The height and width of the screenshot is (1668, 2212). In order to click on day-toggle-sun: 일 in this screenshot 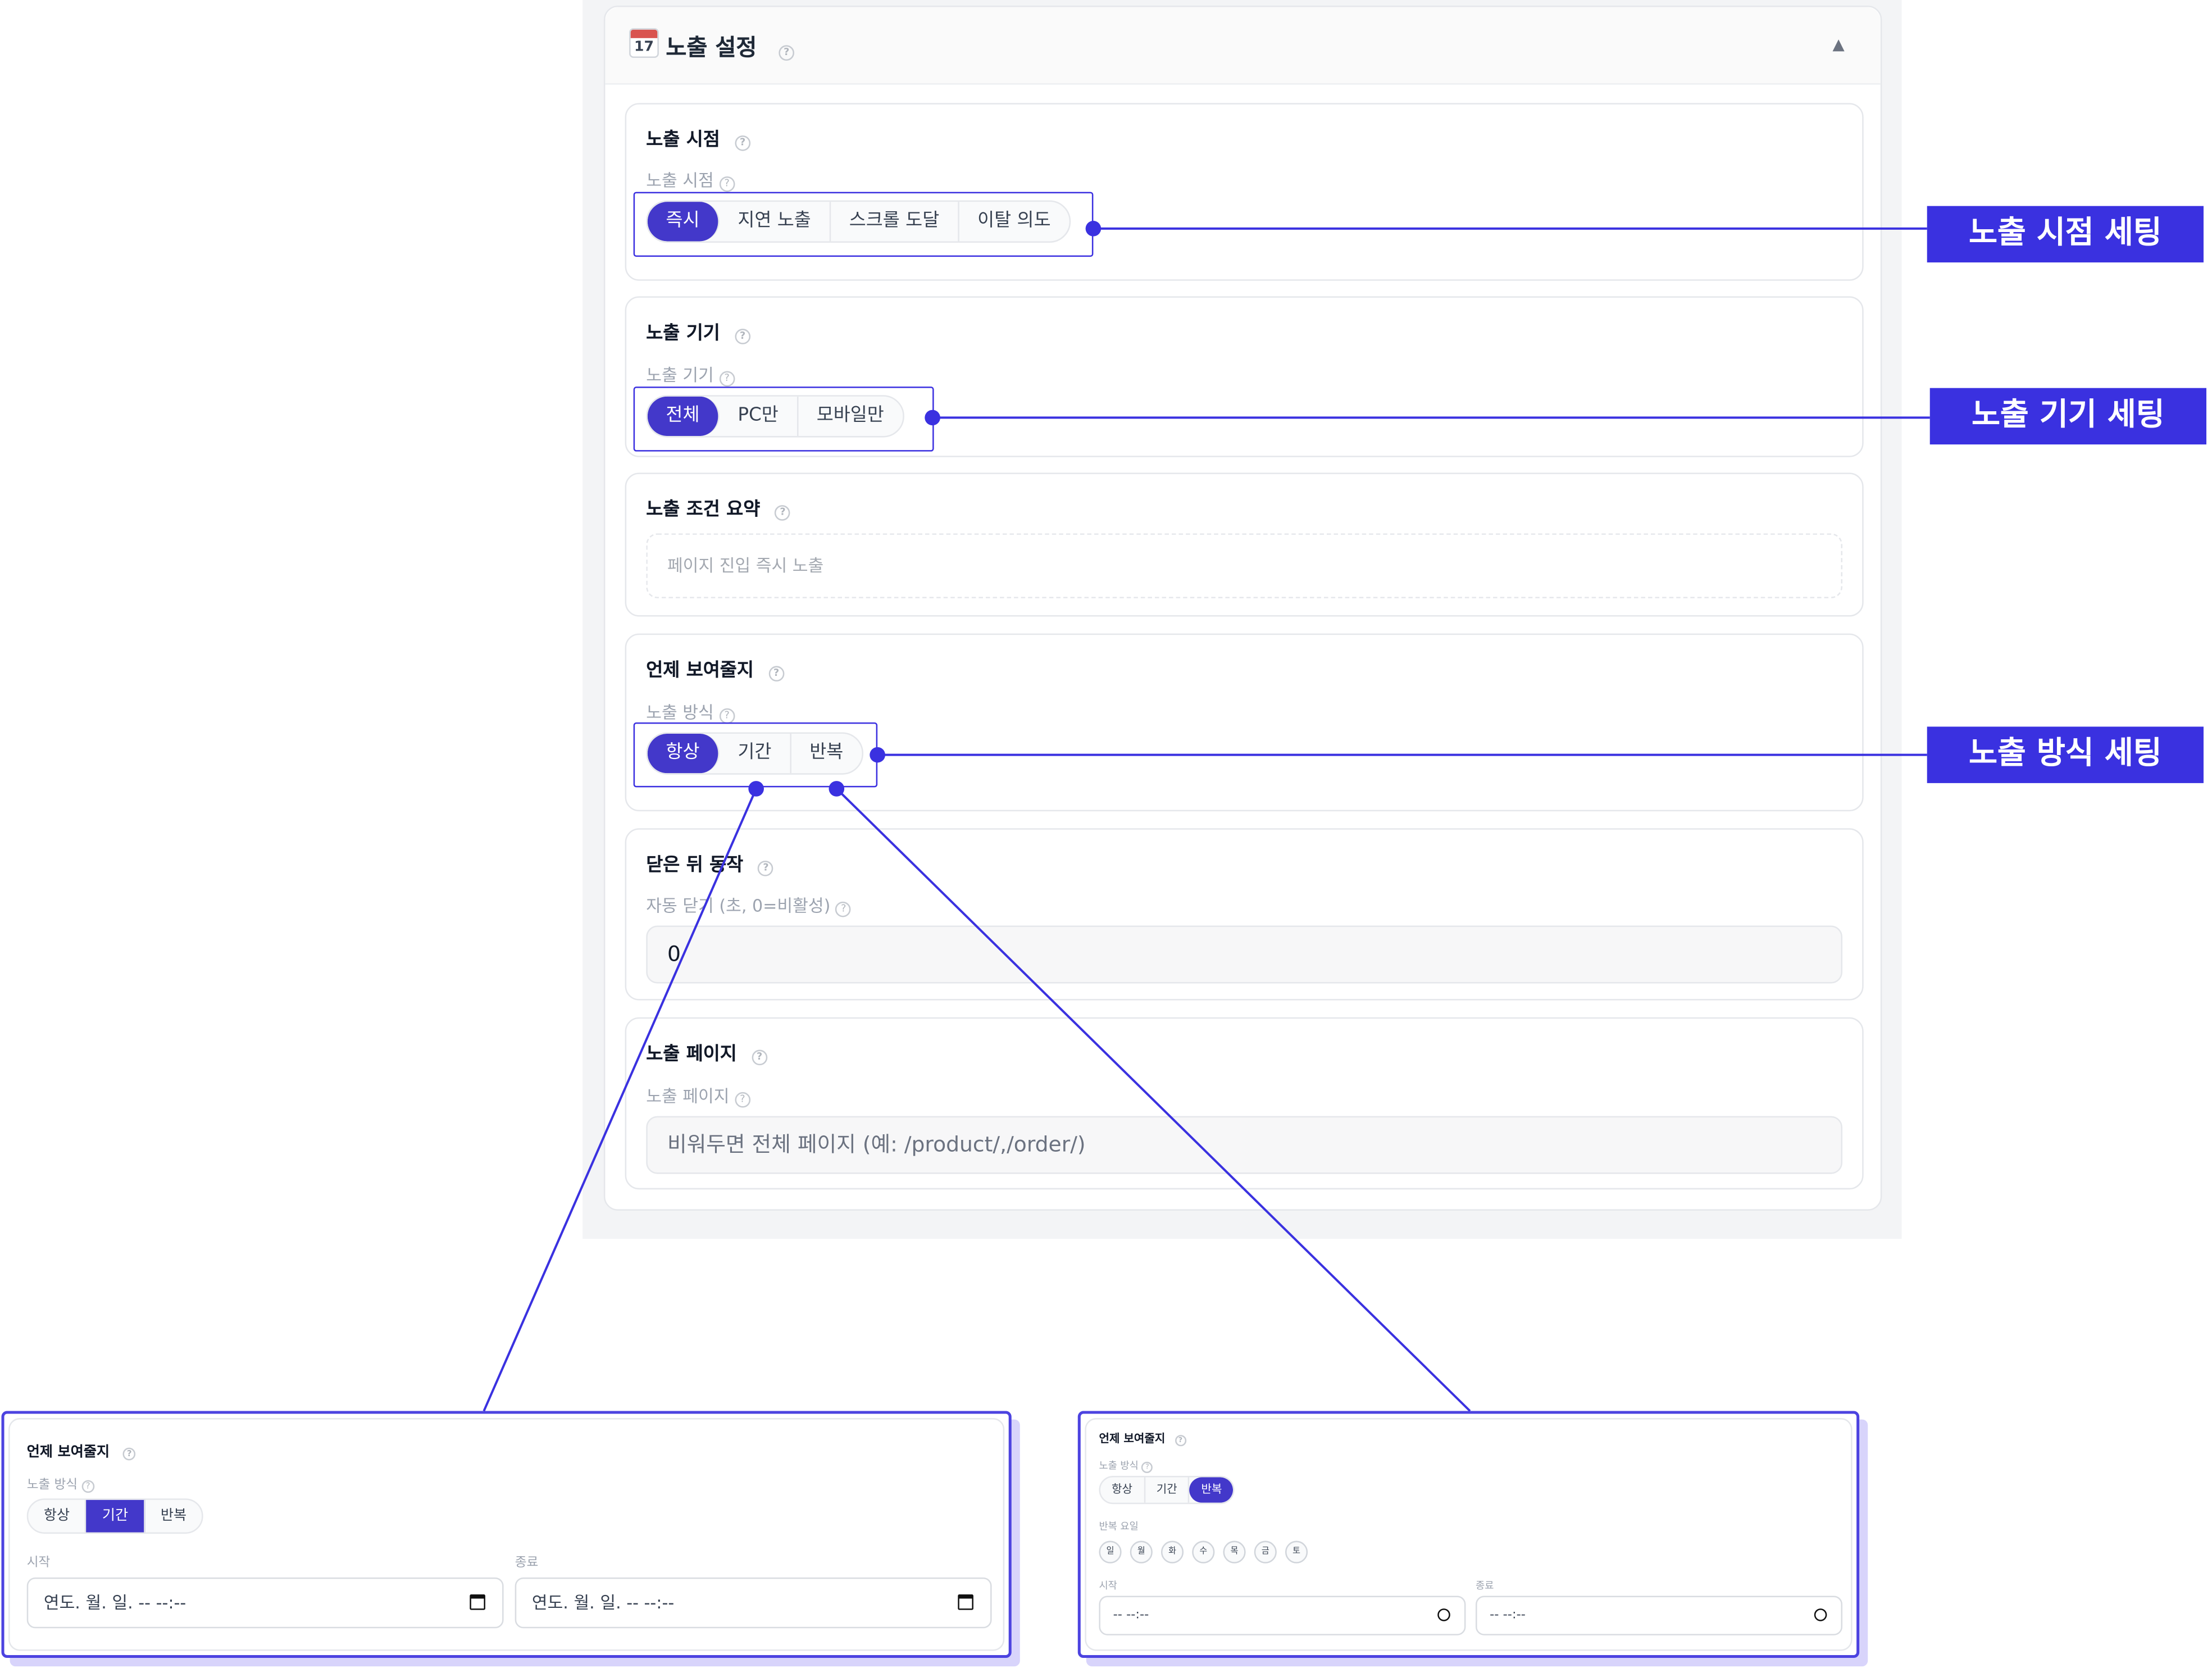, I will do `click(1110, 1552)`.